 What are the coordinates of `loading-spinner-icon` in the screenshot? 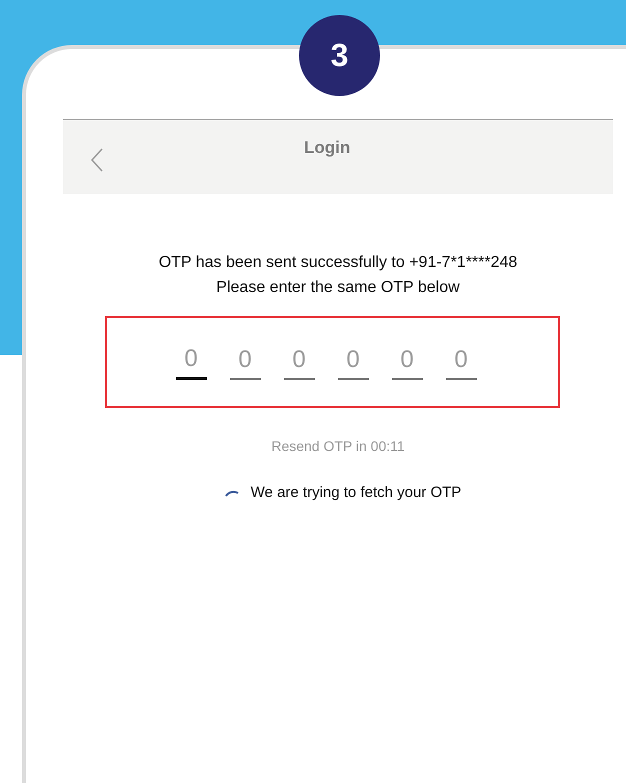 It's located at (231, 492).